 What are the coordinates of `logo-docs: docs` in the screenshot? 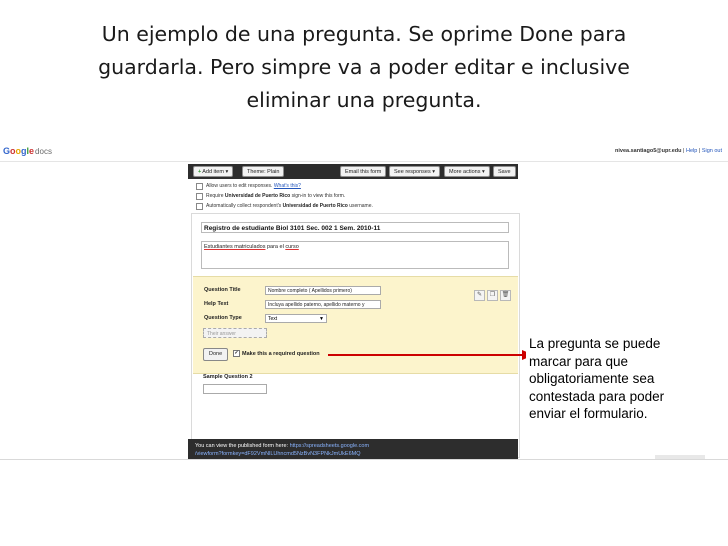 It's located at (43, 151).